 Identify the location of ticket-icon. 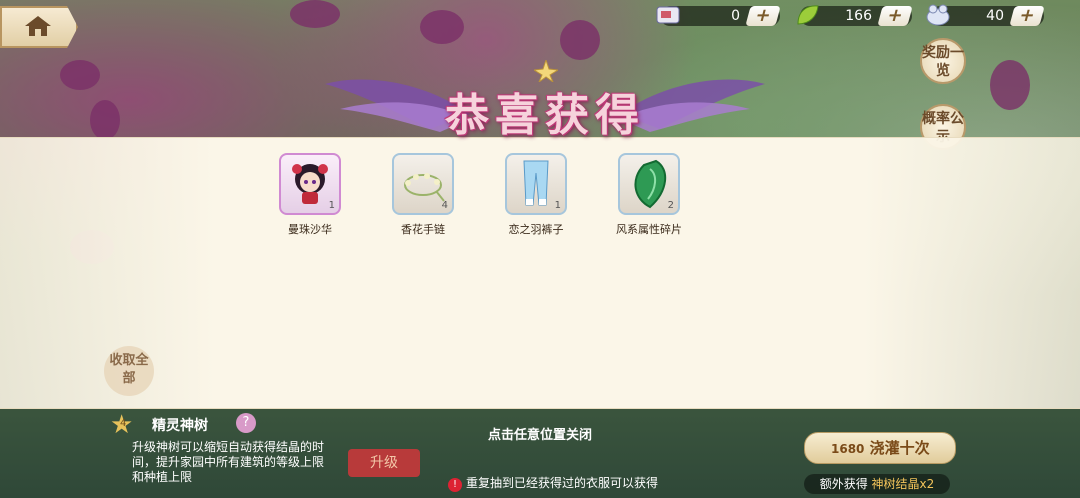
(668, 15).